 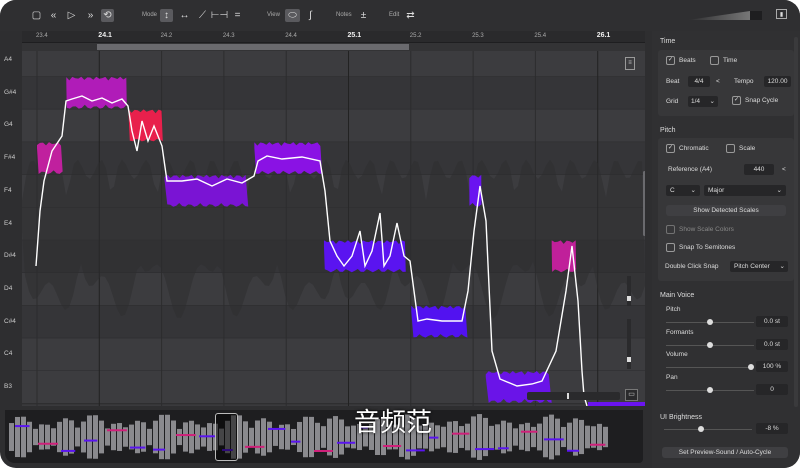 What do you see at coordinates (53, 15) in the screenshot?
I see `rewind-icon: «` at bounding box center [53, 15].